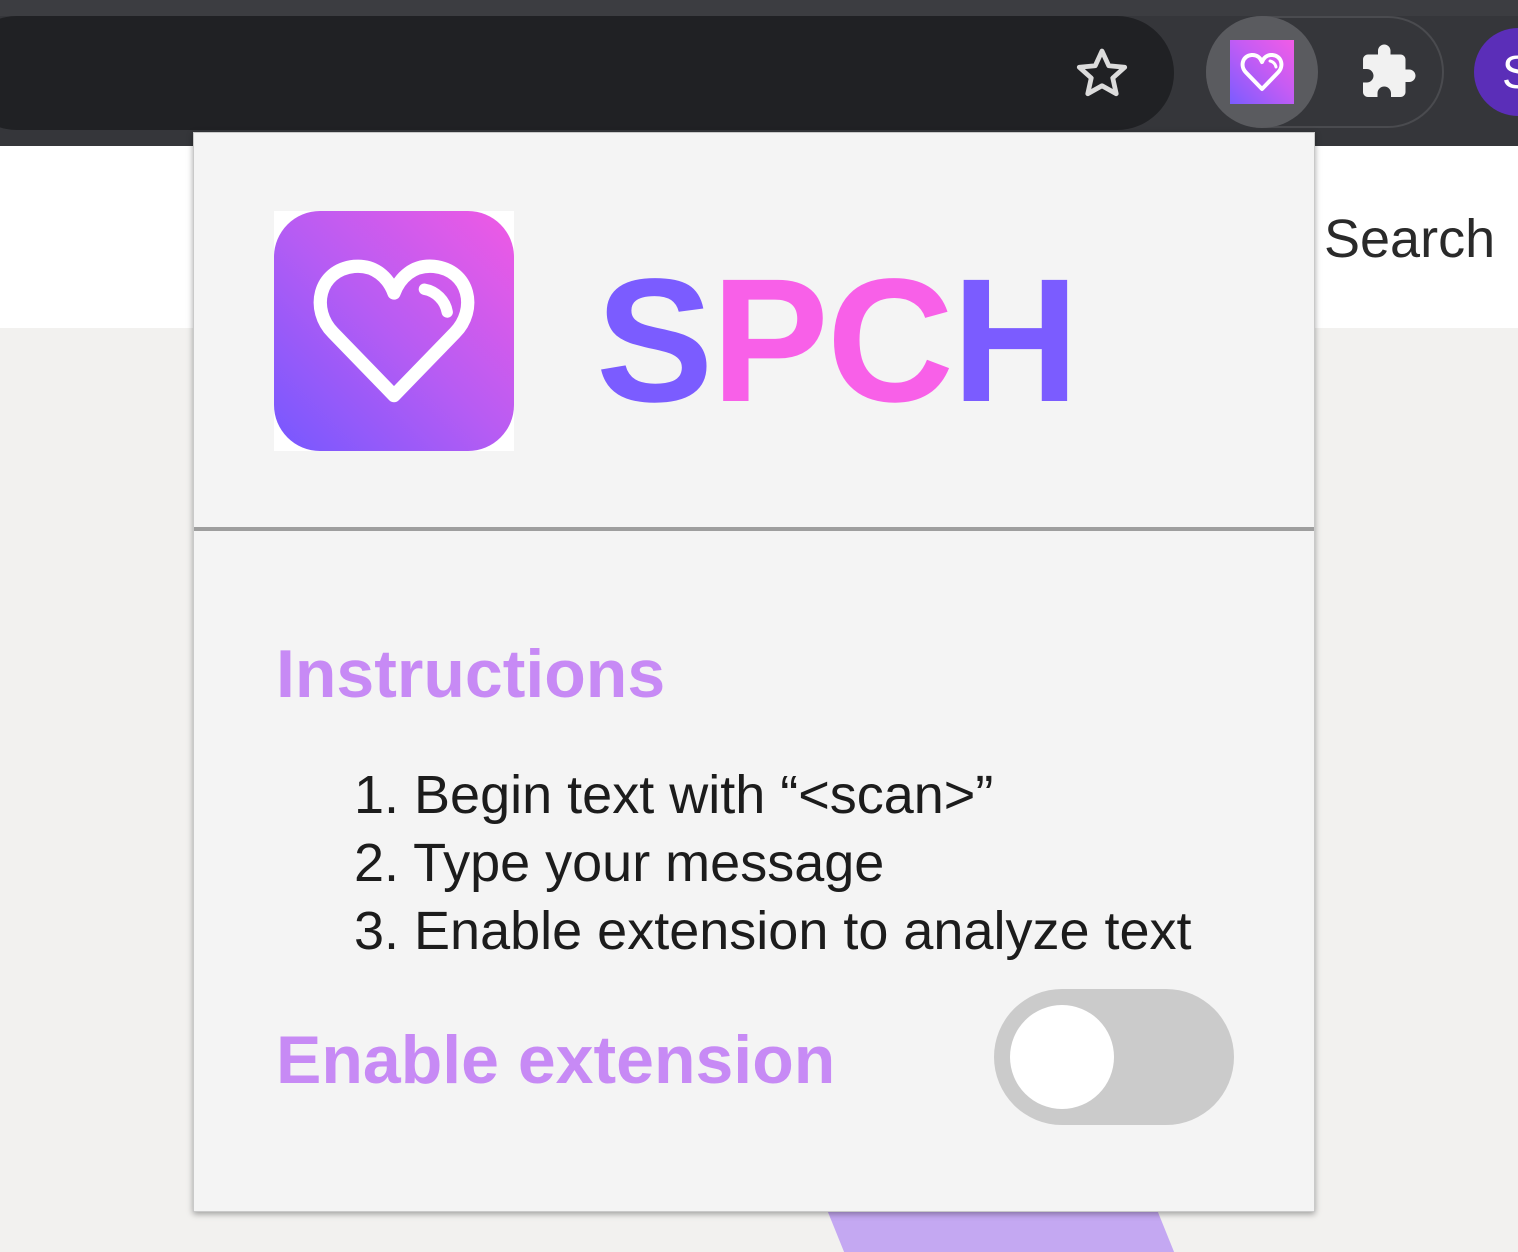 The width and height of the screenshot is (1518, 1252). I want to click on instruction-step: 1. Begin text with “<scan>”, so click(674, 795).